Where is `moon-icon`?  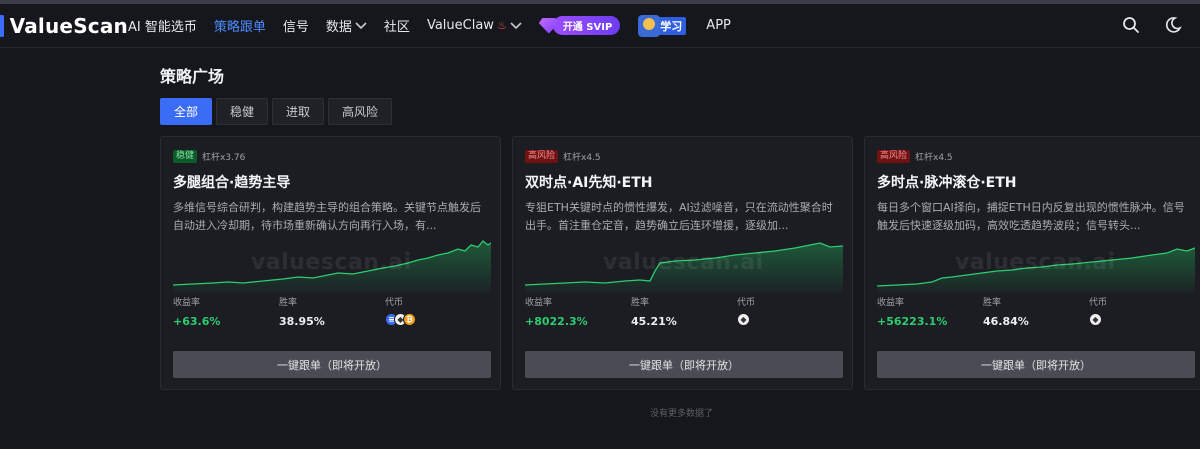 moon-icon is located at coordinates (1173, 25).